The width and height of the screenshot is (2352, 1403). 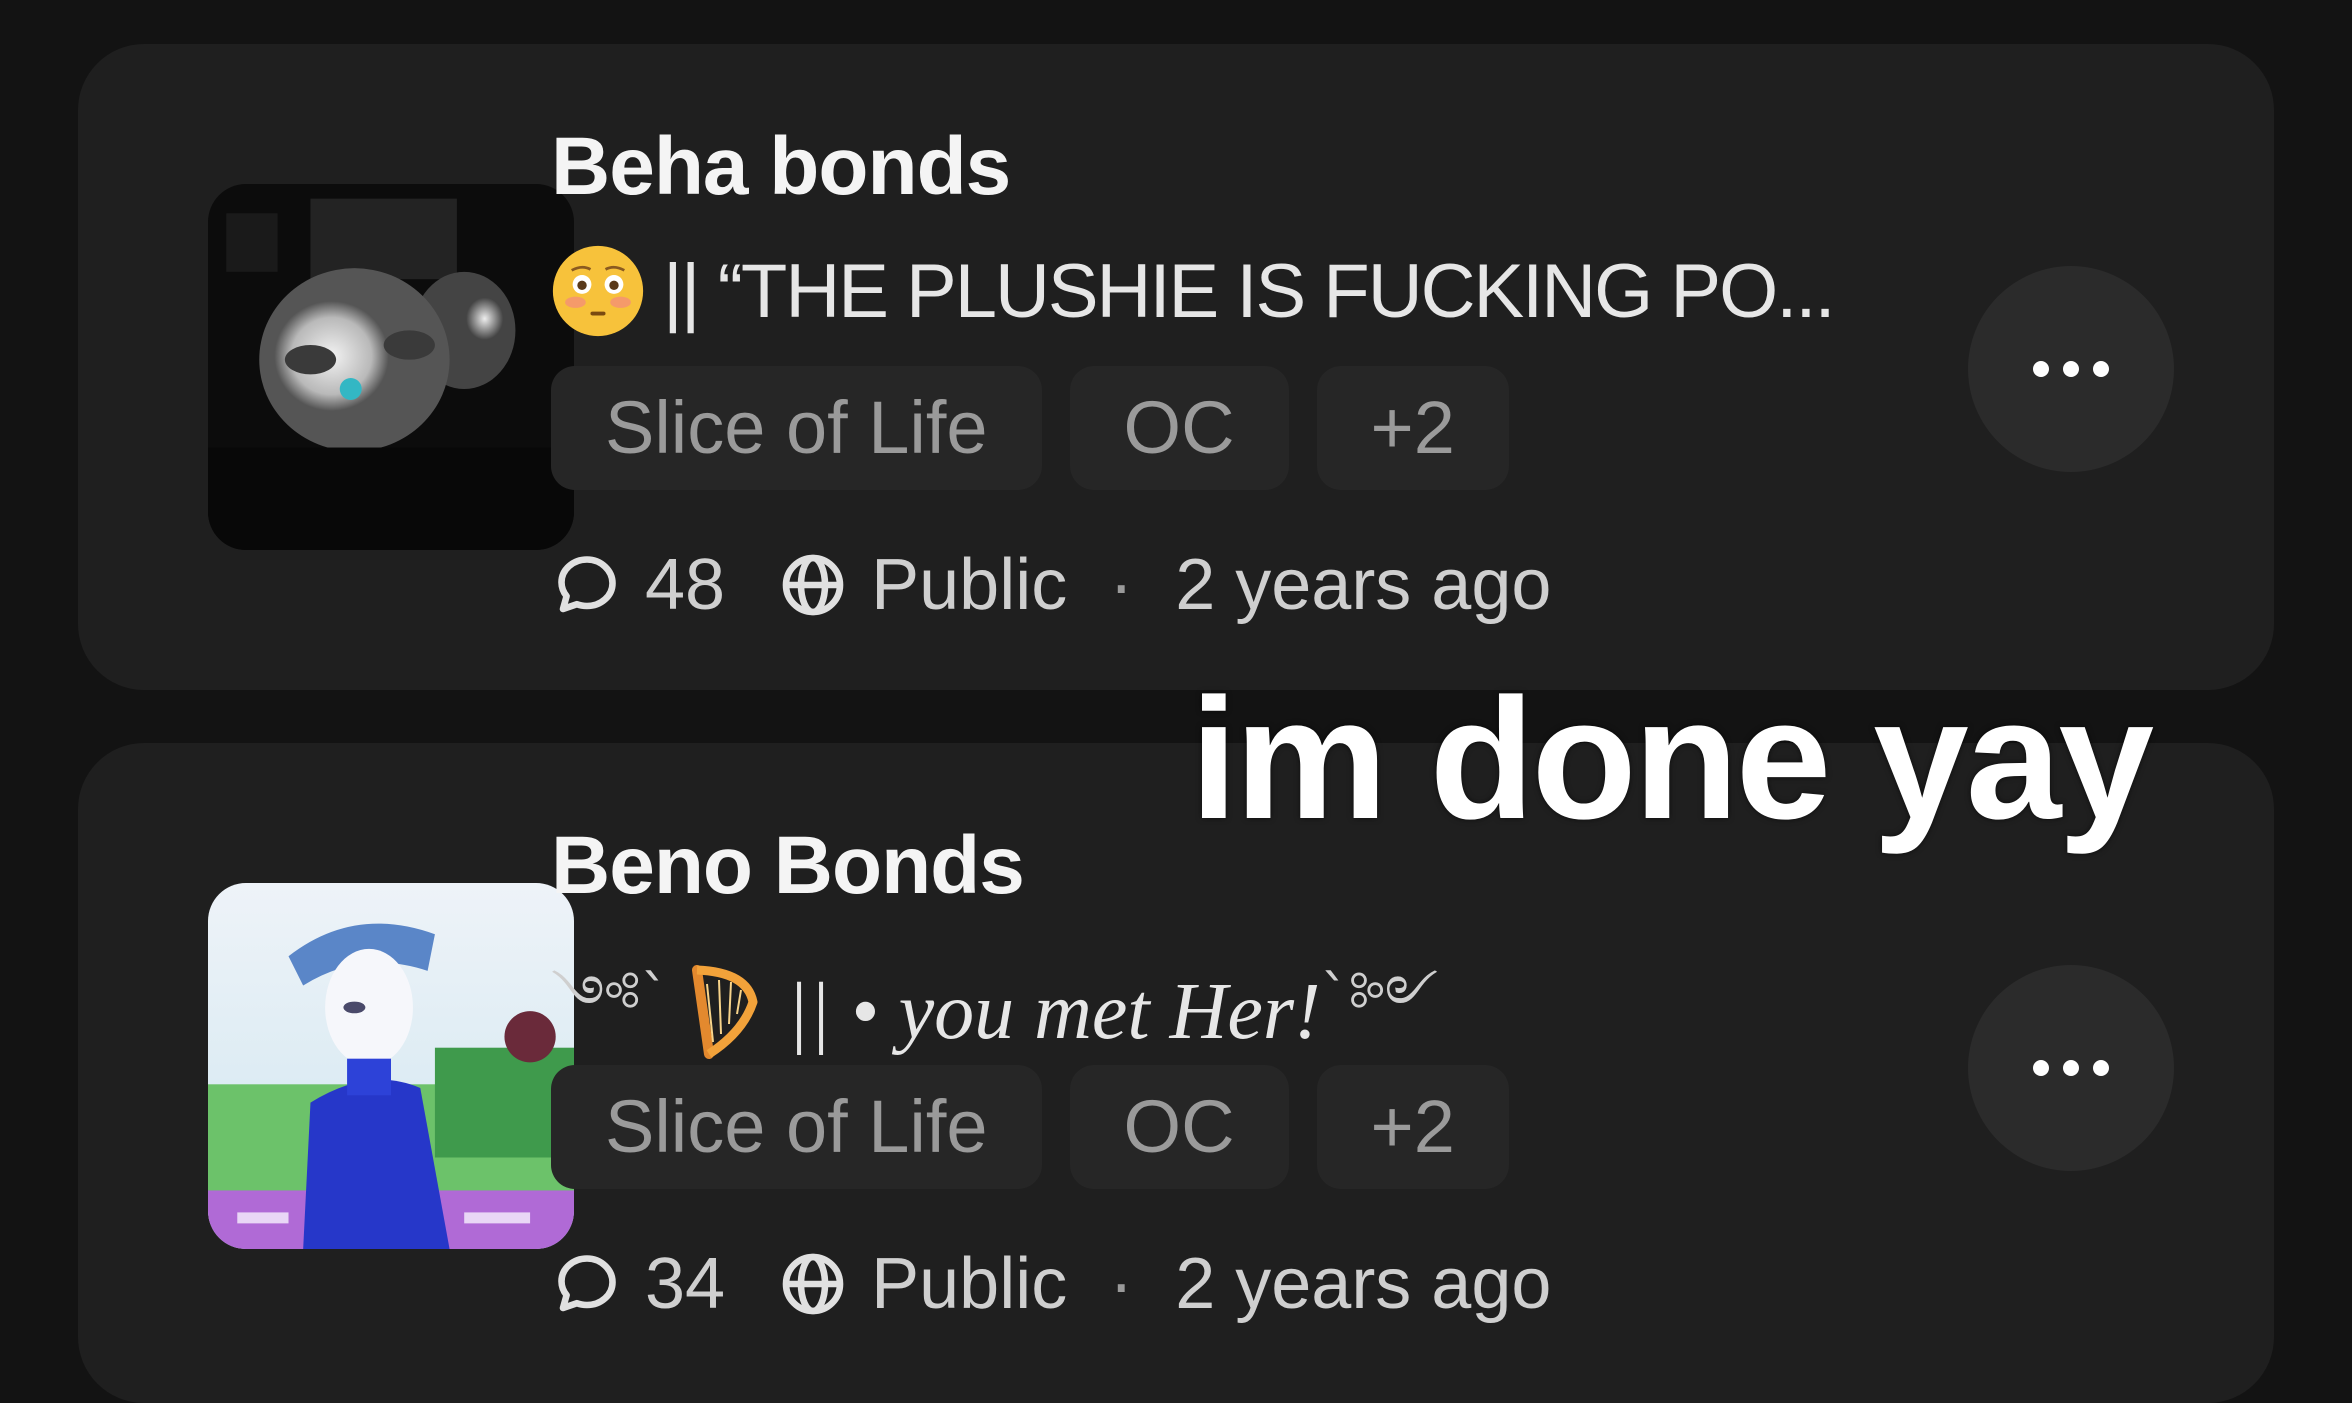 What do you see at coordinates (685, 585) in the screenshot?
I see `comment-count: 48` at bounding box center [685, 585].